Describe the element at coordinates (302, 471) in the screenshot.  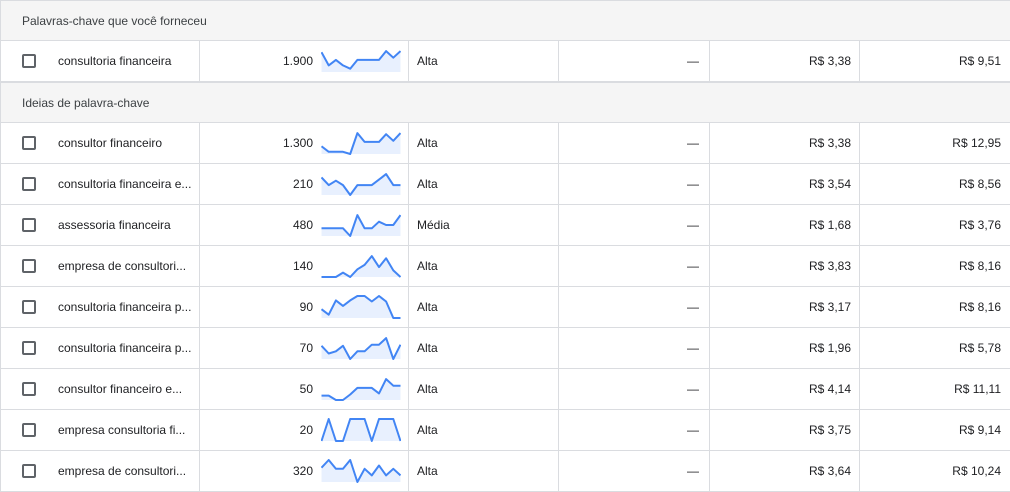
I see `avg-monthly-searches: 320` at that location.